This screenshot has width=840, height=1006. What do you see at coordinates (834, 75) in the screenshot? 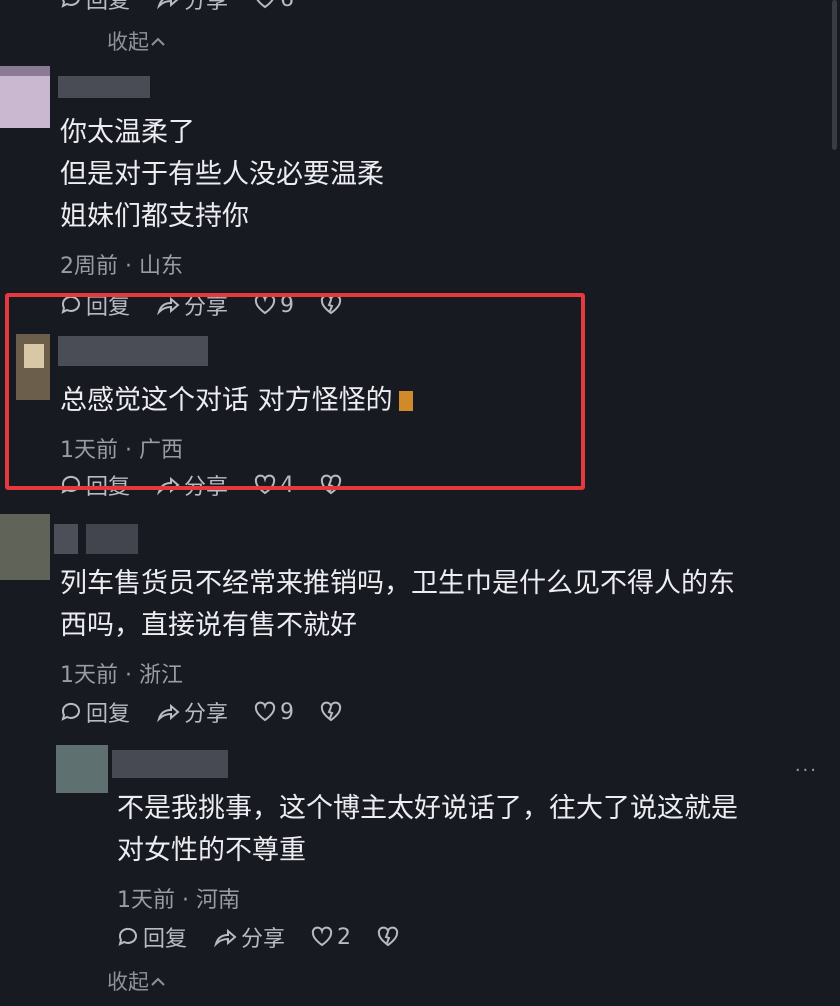
I see `scrollbar` at bounding box center [834, 75].